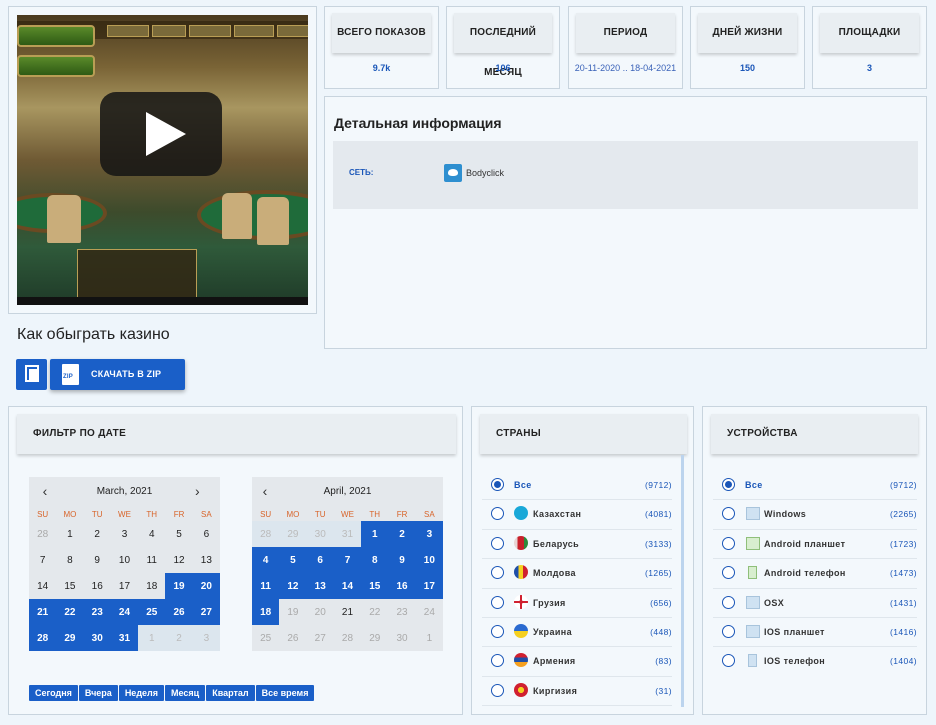  I want to click on country-item-kazakhstan: Казахстан (4081), so click(577, 515).